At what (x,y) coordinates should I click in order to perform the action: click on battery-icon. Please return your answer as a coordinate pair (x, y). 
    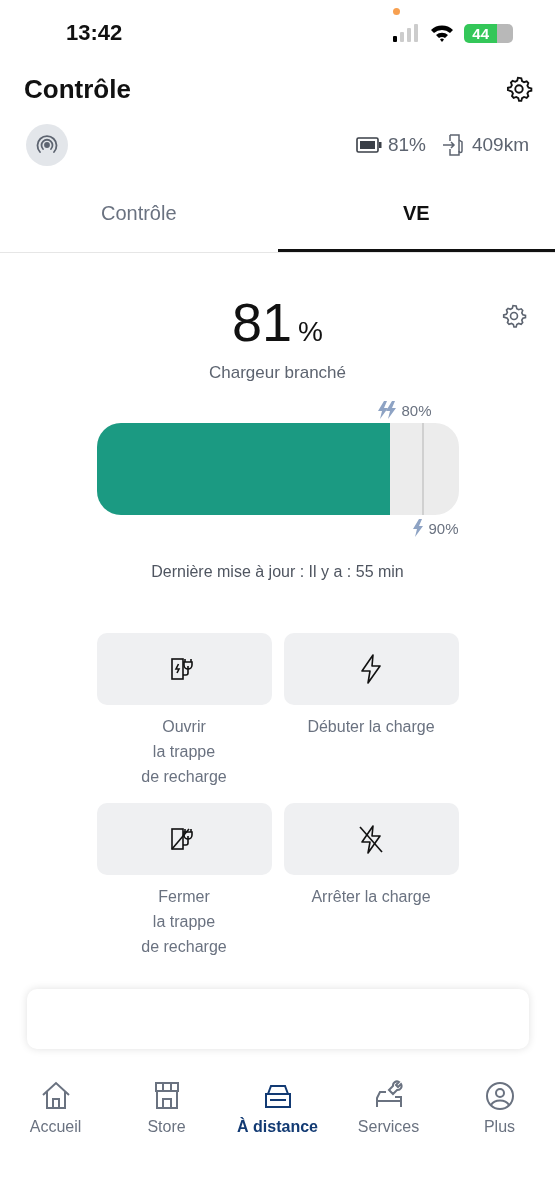
    Looking at the image, I should click on (368, 145).